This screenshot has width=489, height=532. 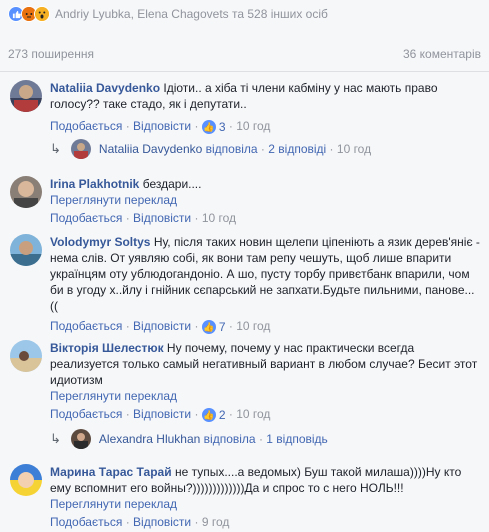 What do you see at coordinates (51, 54) in the screenshot?
I see `shares-count: 273 поширення` at bounding box center [51, 54].